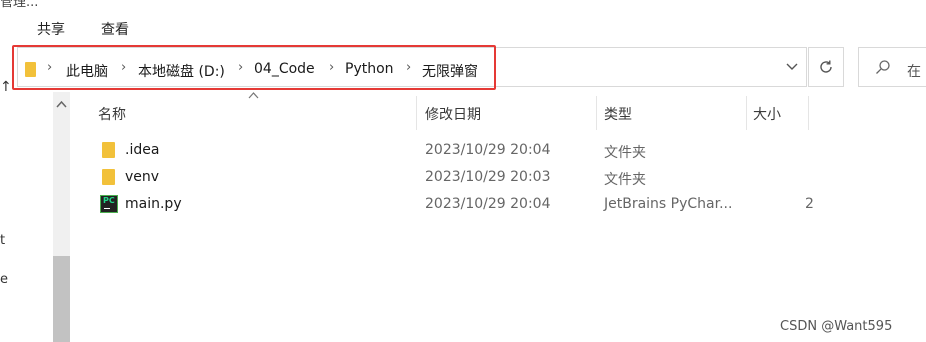 The height and width of the screenshot is (342, 926). I want to click on file-name: .idea, so click(142, 150).